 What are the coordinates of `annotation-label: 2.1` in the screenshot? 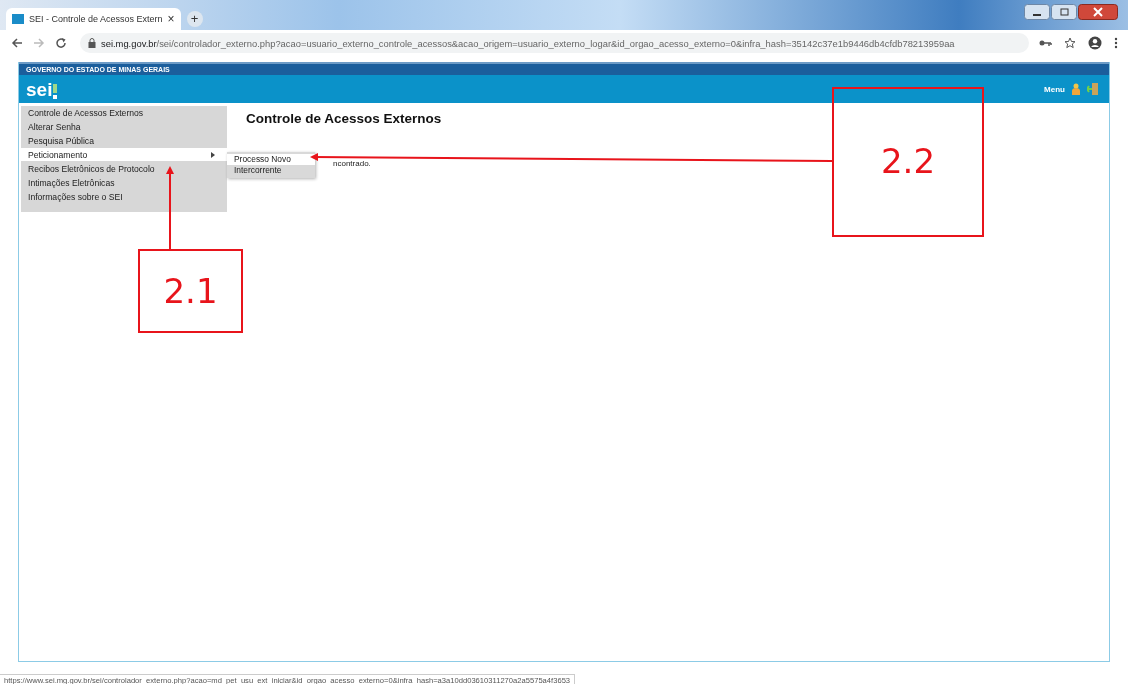 It's located at (190, 291).